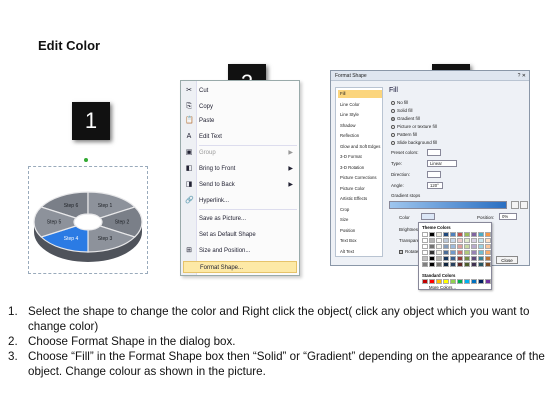  I want to click on fill-option-solid-fill: Solid fill, so click(402, 110).